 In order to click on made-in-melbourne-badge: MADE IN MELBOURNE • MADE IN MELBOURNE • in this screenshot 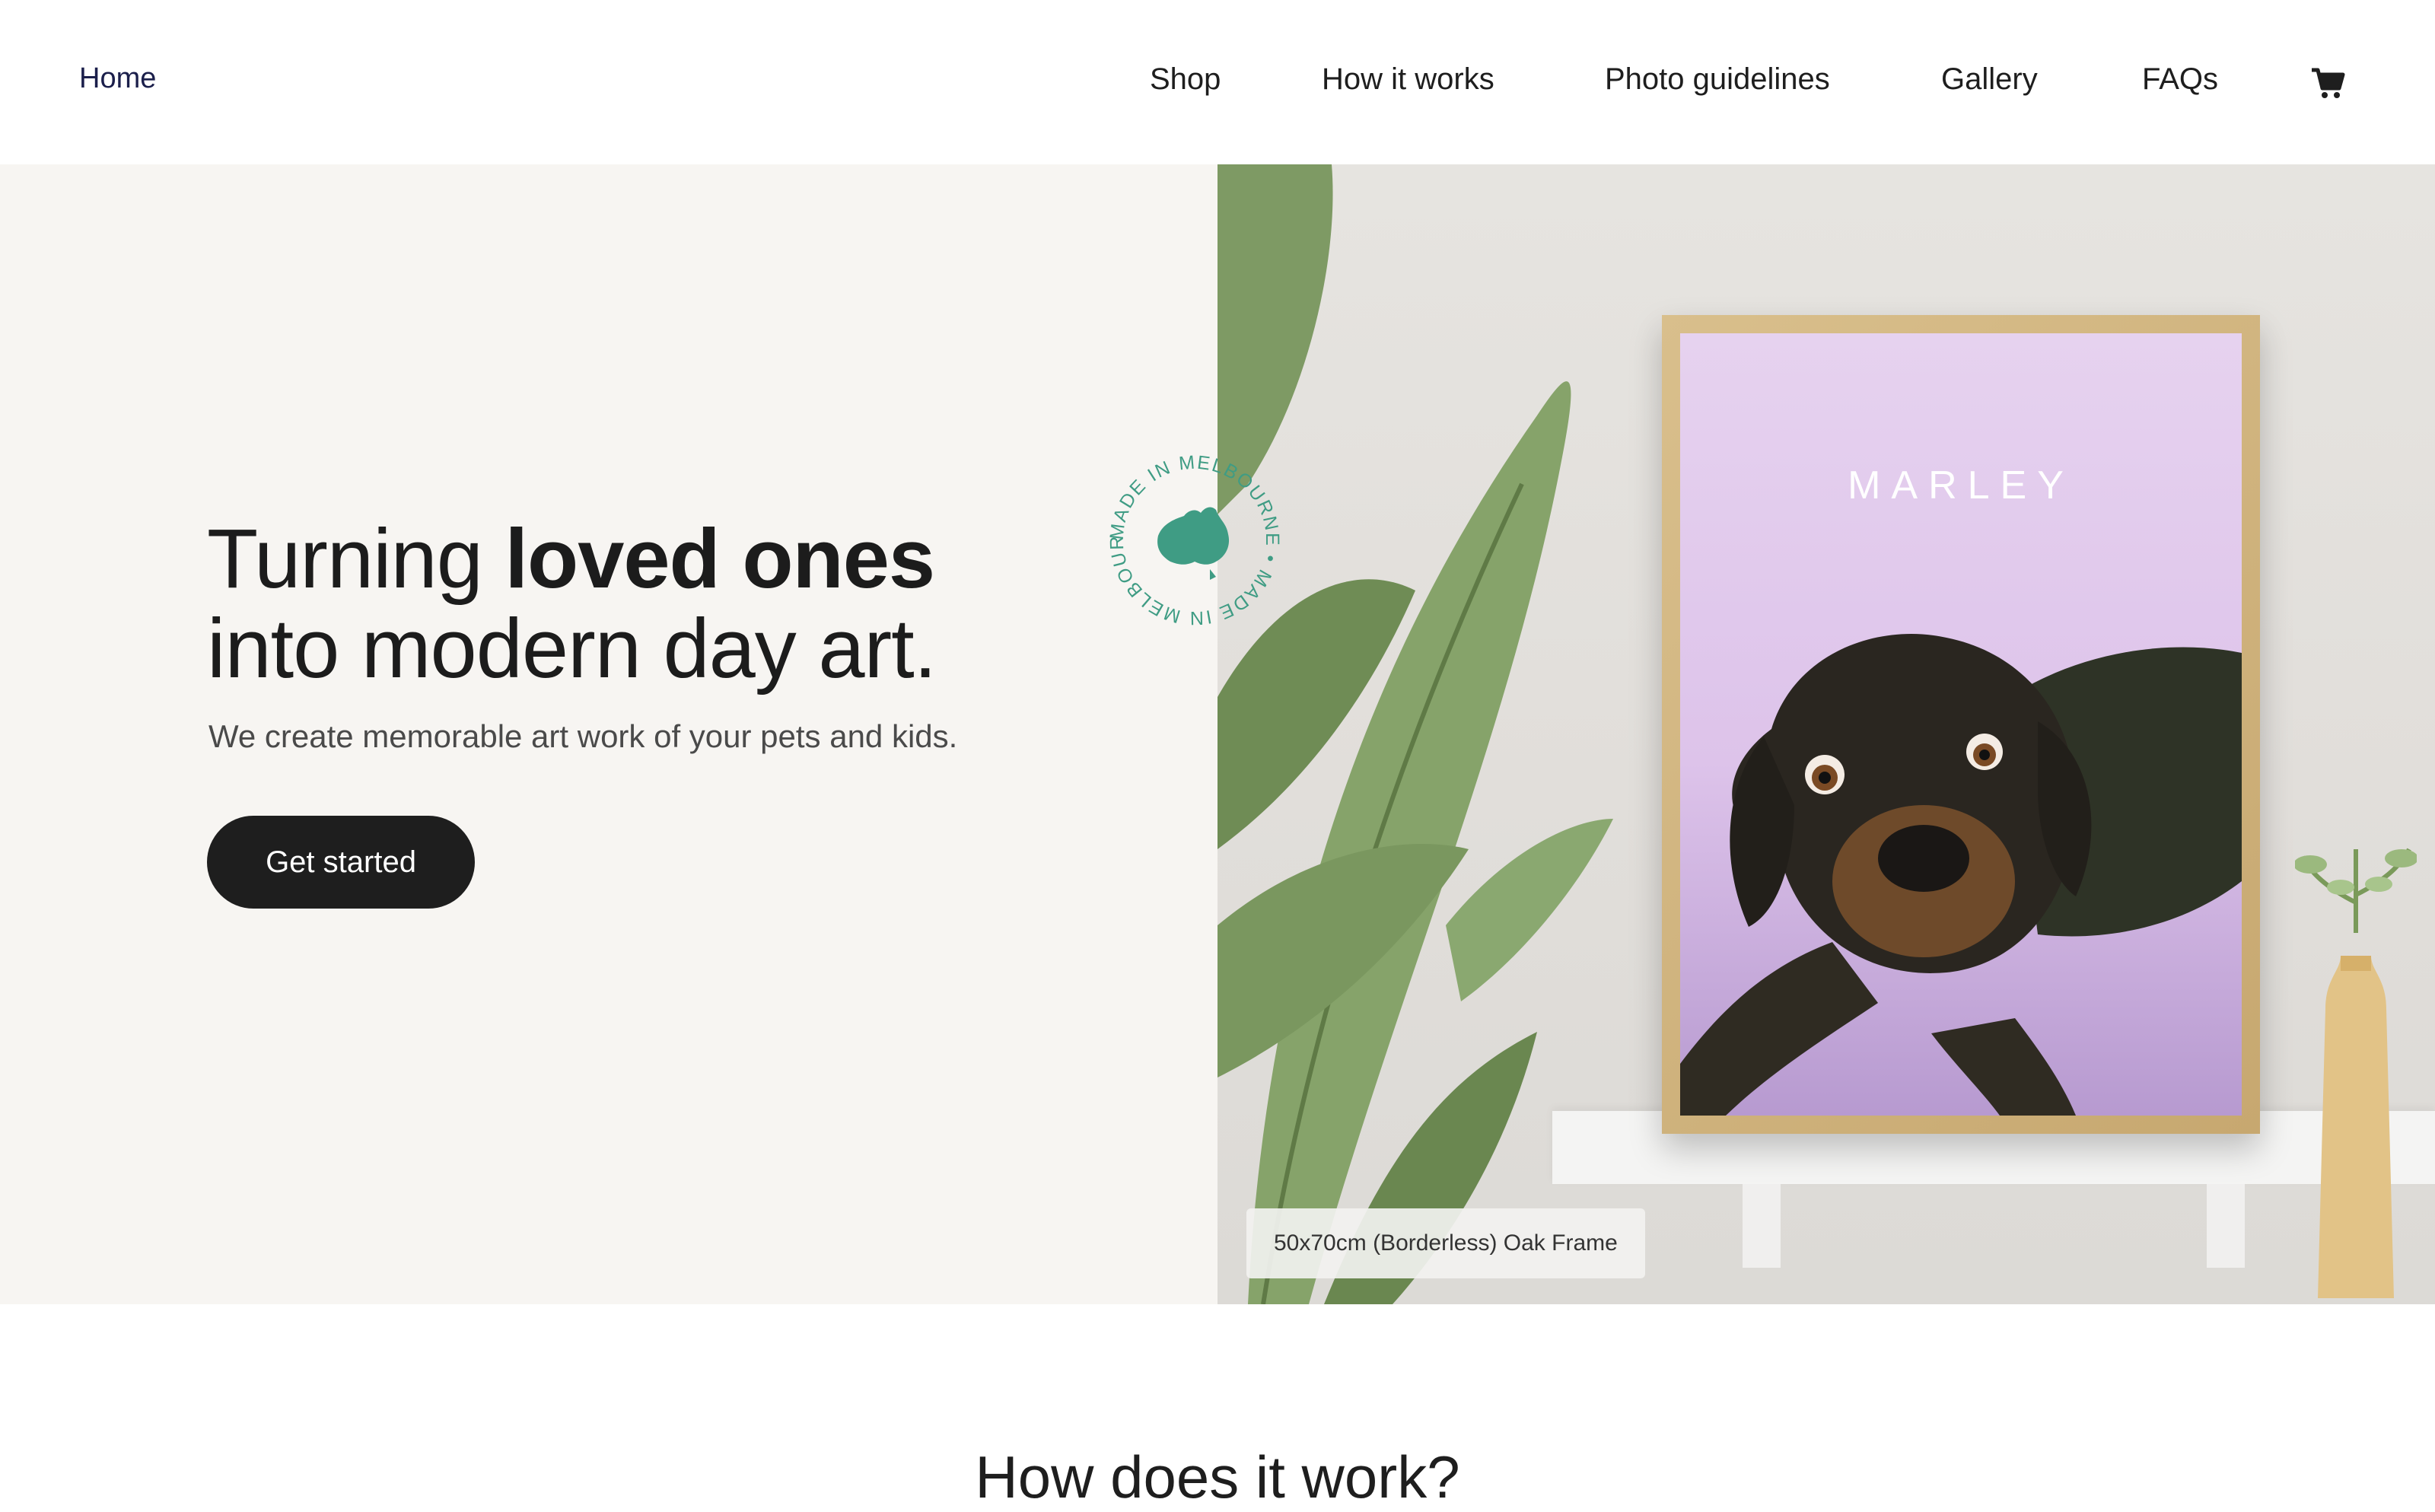, I will do `click(1193, 539)`.